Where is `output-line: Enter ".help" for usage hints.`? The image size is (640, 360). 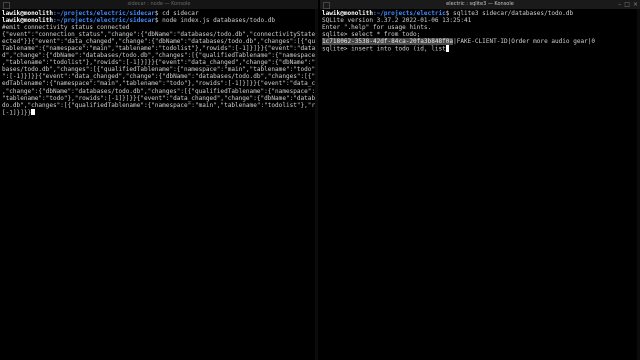 output-line: Enter ".help" for usage hints. is located at coordinates (481, 27).